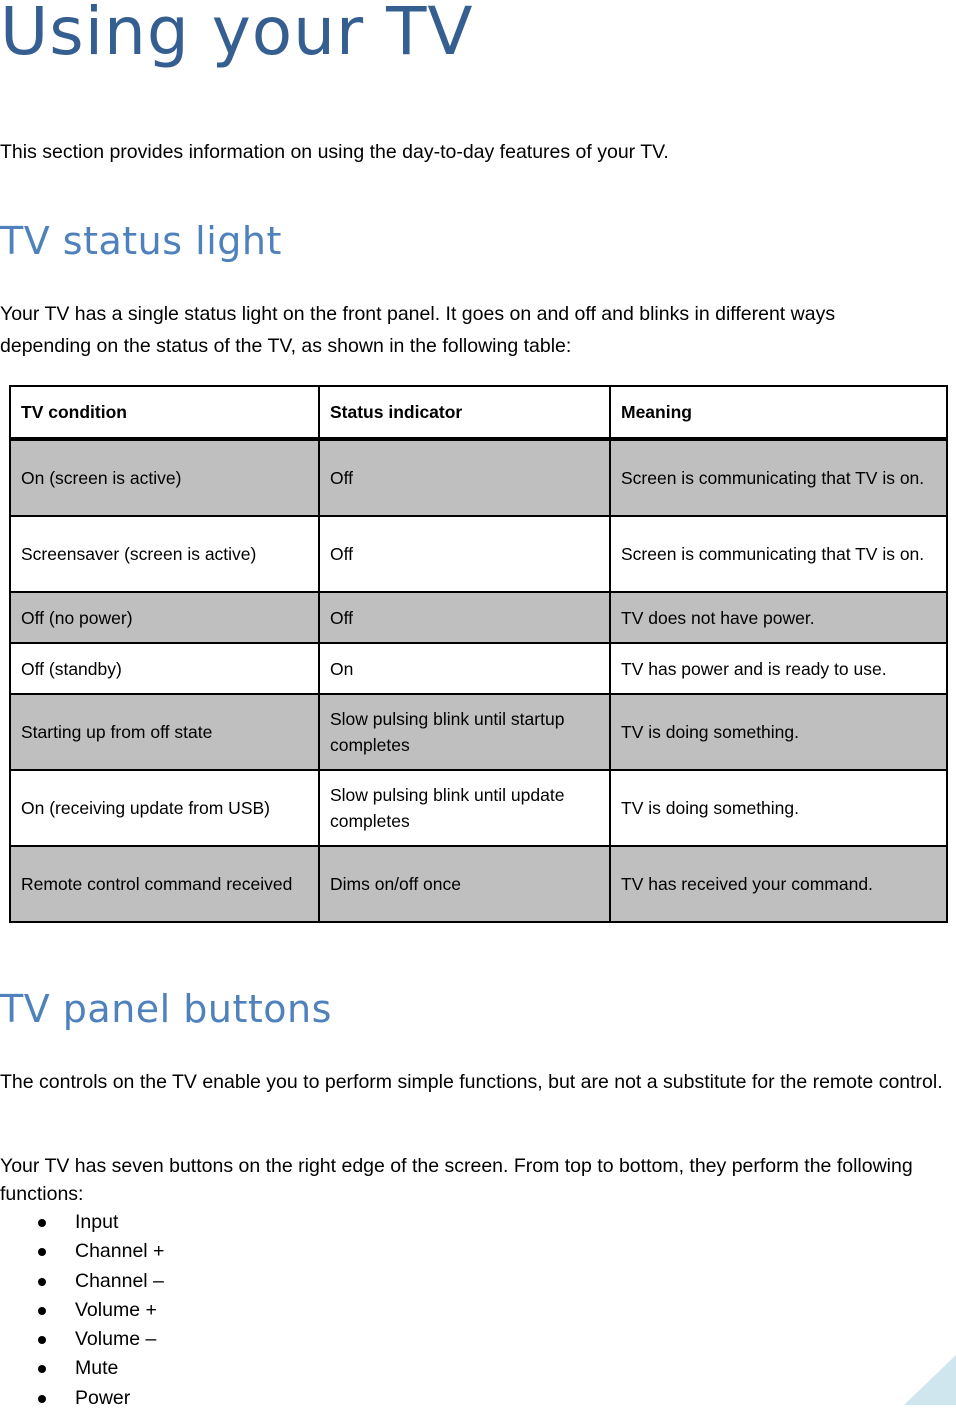 The width and height of the screenshot is (956, 1413). Describe the element at coordinates (103, 1397) in the screenshot. I see `function-label: Power` at that location.